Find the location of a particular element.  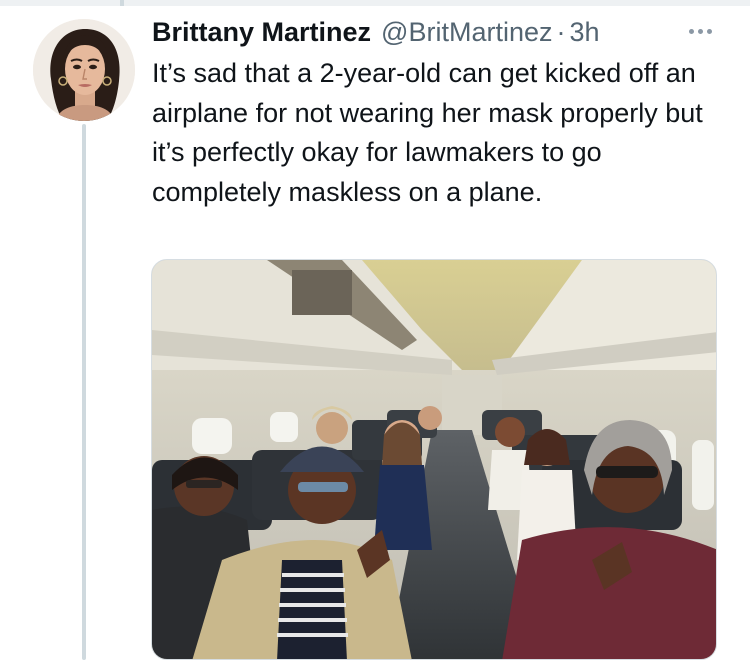

previous-thread-line is located at coordinates (122, 3).